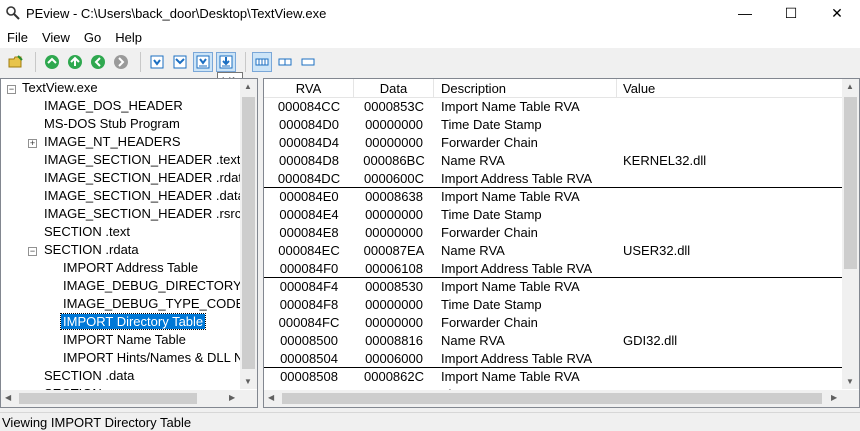 The width and height of the screenshot is (860, 431). I want to click on toolbar-separator, so click(245, 62).